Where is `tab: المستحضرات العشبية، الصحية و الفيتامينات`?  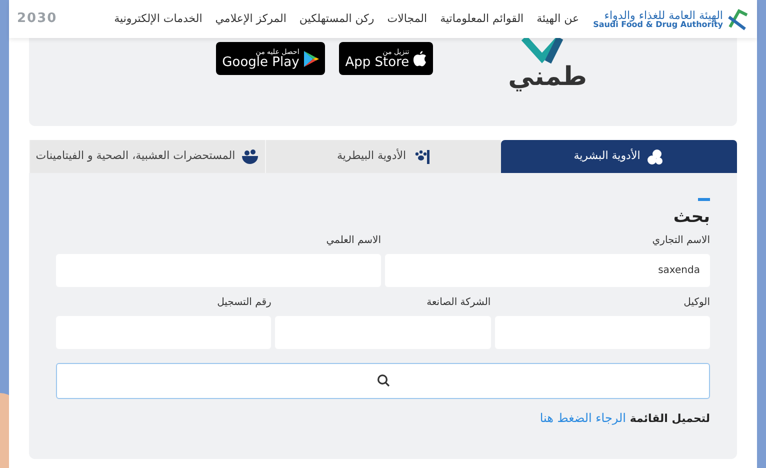
tab: المستحضرات العشبية، الصحية و الفيتامينات is located at coordinates (147, 156).